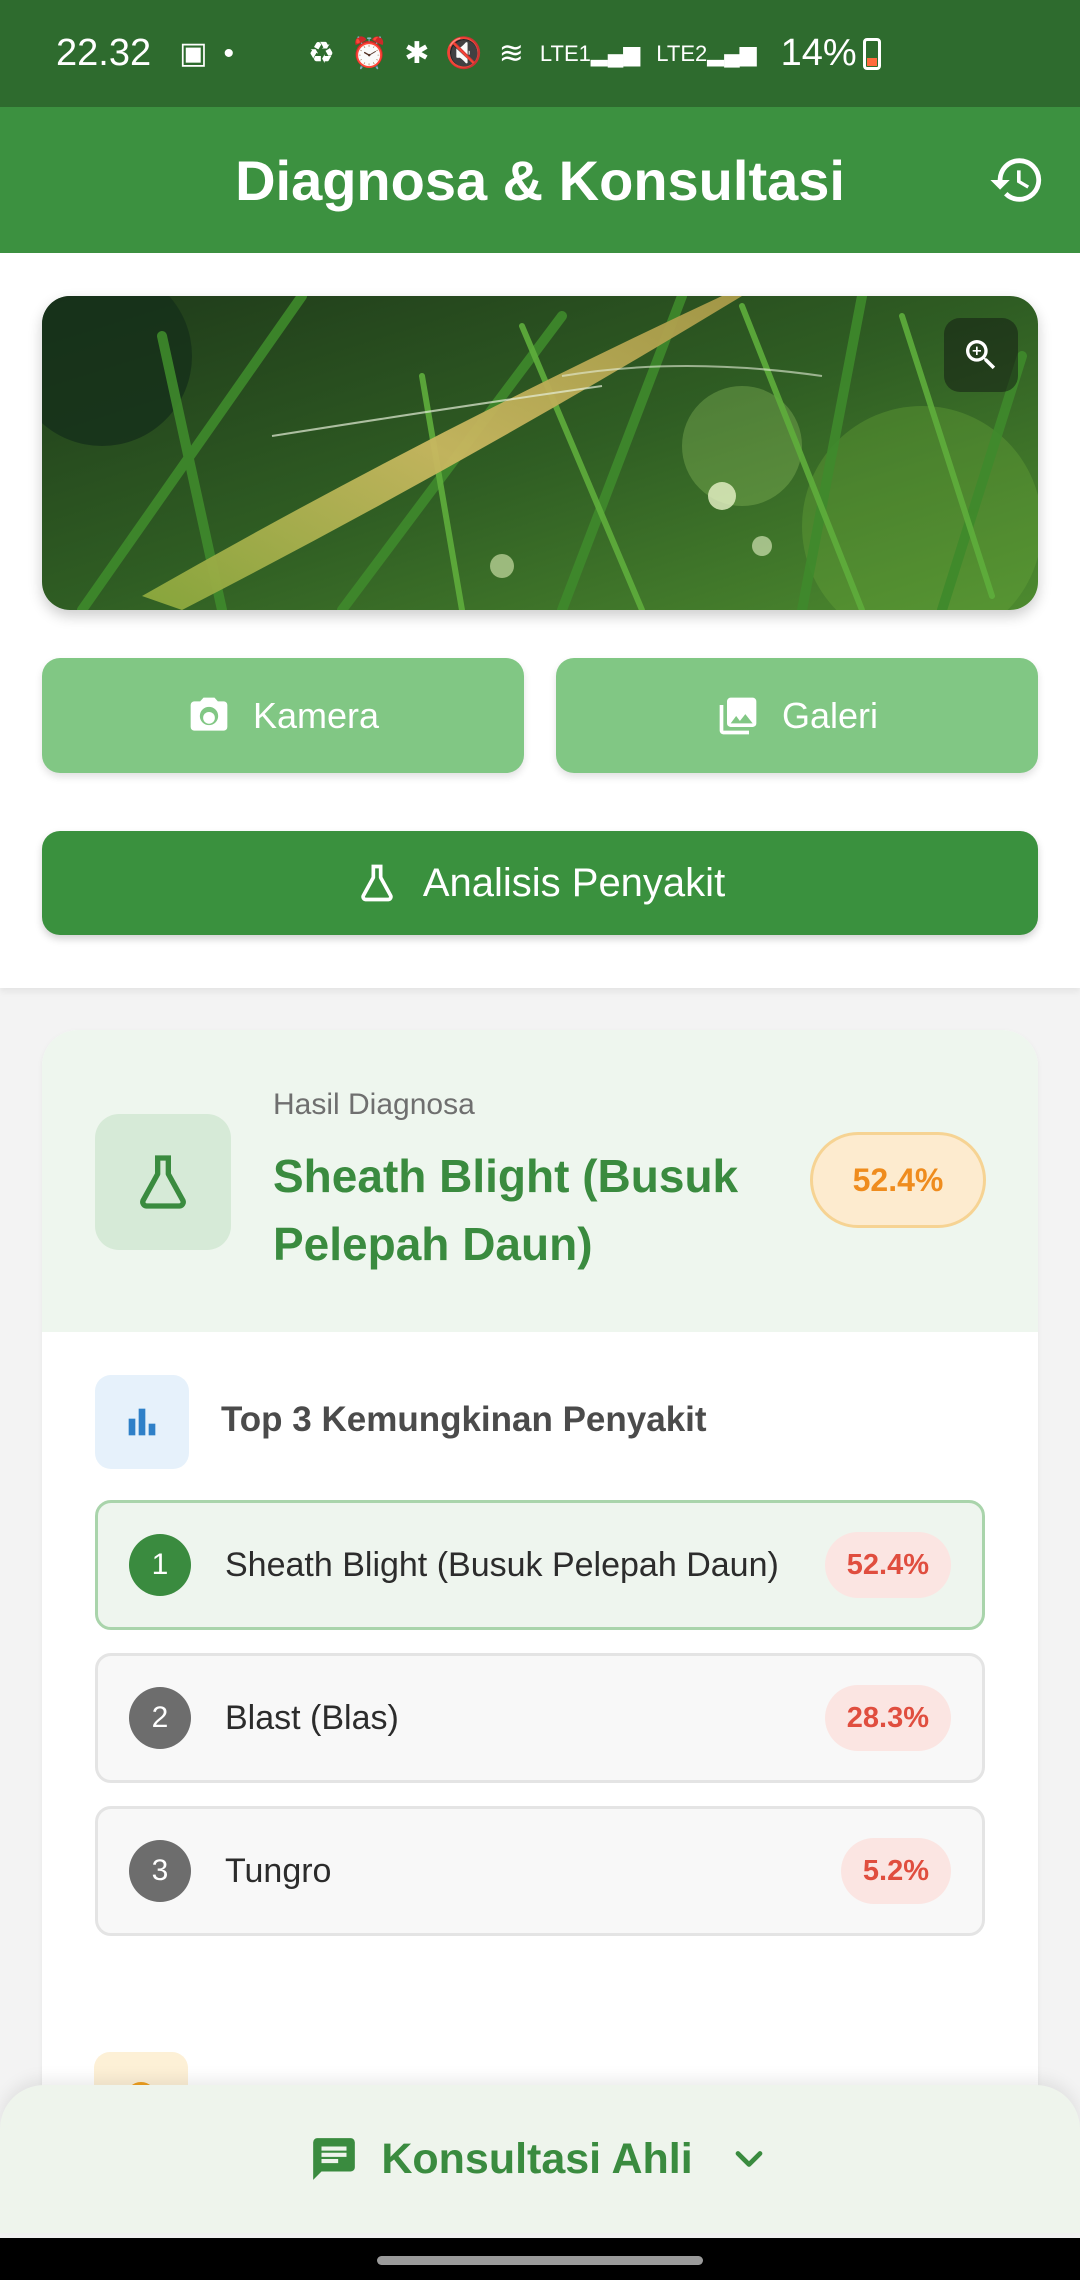 This screenshot has width=1080, height=2280. What do you see at coordinates (818, 53) in the screenshot?
I see `battery-percent: 14%` at bounding box center [818, 53].